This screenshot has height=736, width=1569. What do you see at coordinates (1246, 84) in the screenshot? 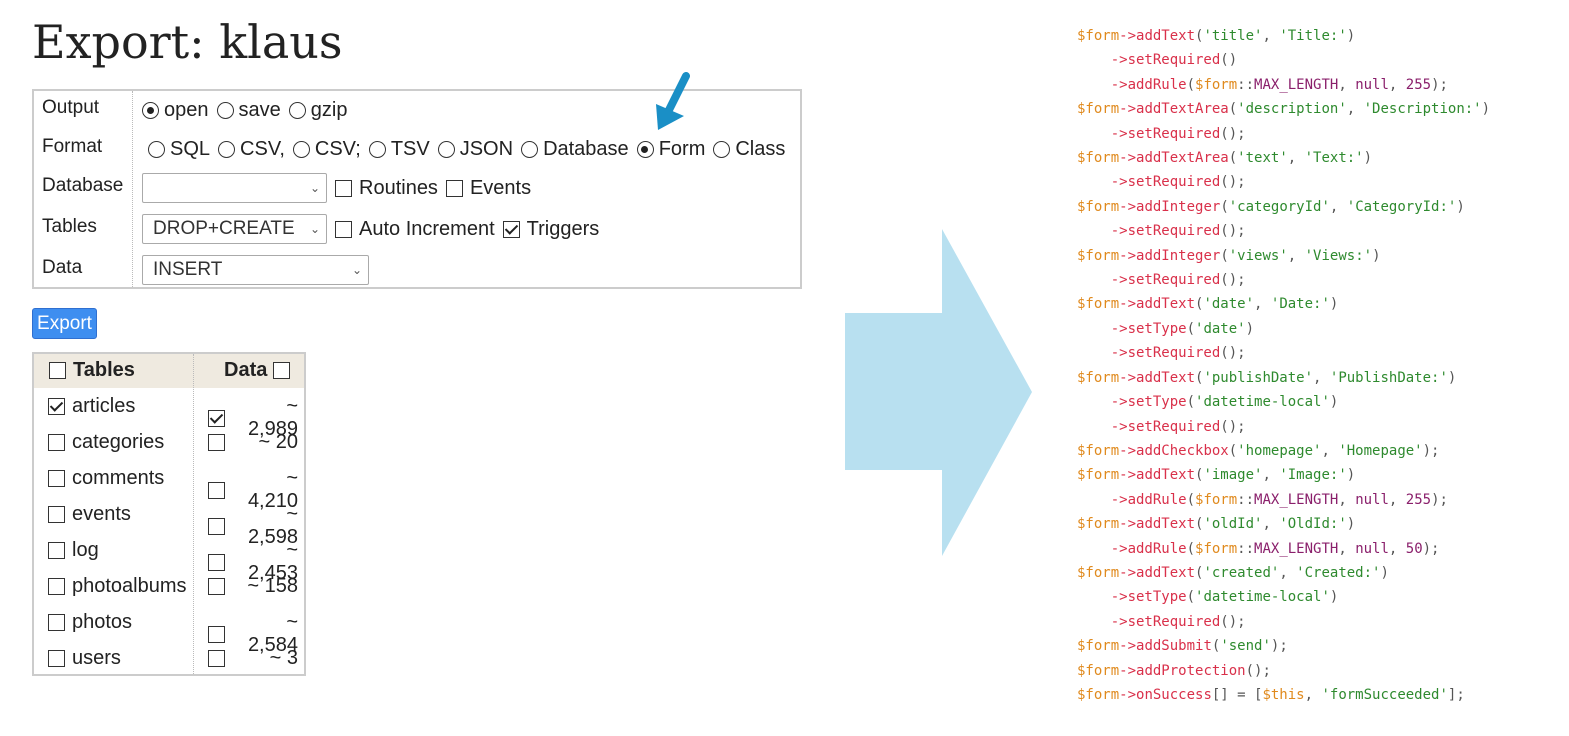
I see `code-token: ::` at bounding box center [1246, 84].